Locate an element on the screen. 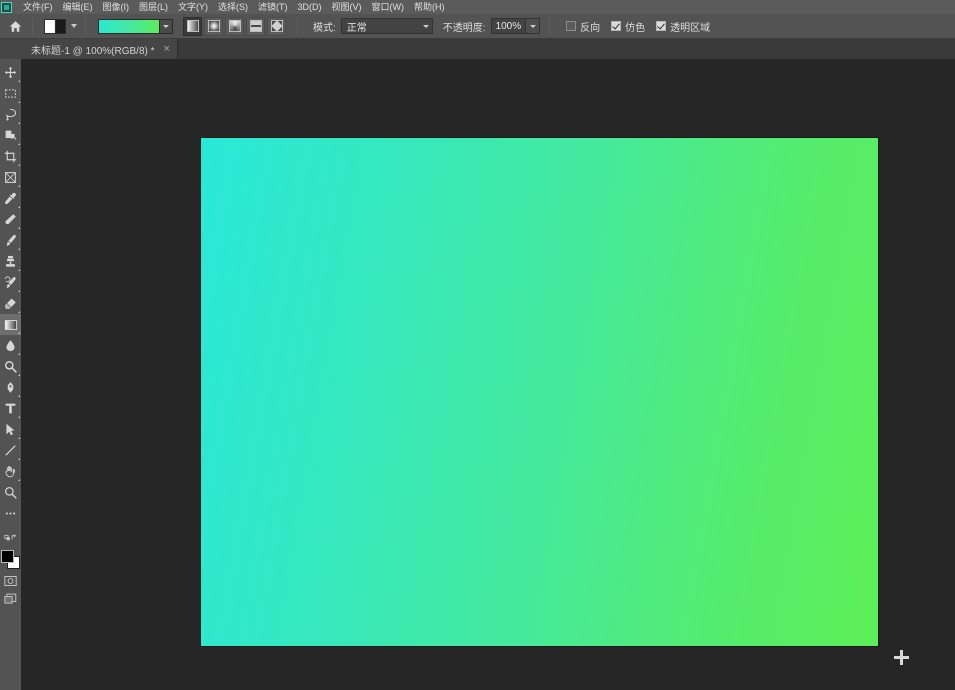 The image size is (955, 690). gradient-editor-swatch is located at coordinates (135, 26).